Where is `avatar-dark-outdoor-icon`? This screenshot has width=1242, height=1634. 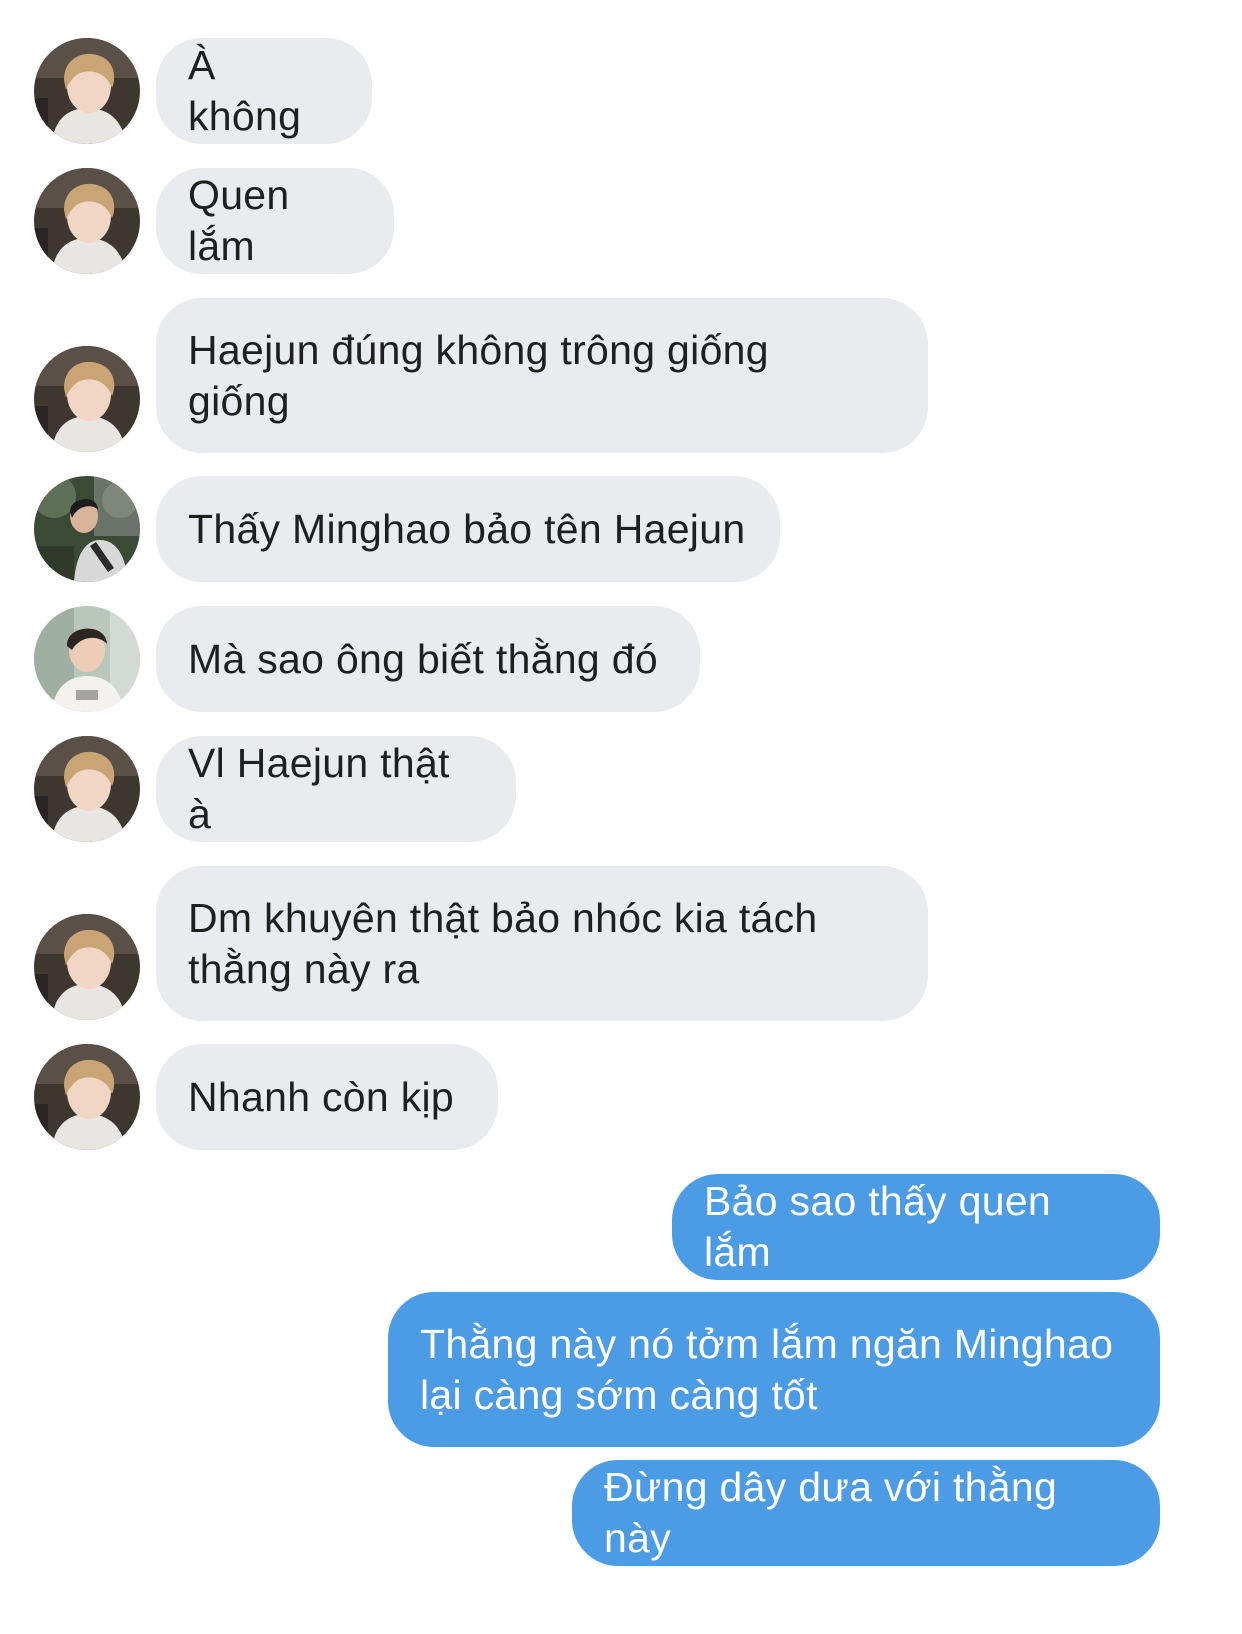
avatar-dark-outdoor-icon is located at coordinates (87, 529).